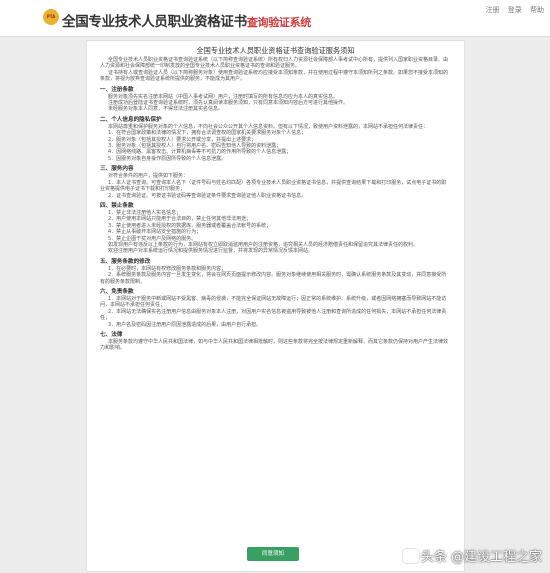 Image resolution: width=550 pixels, height=573 pixels. I want to click on notice-title: 全国专业技术人员职业资格证书查询验证服务须知, so click(275, 50).